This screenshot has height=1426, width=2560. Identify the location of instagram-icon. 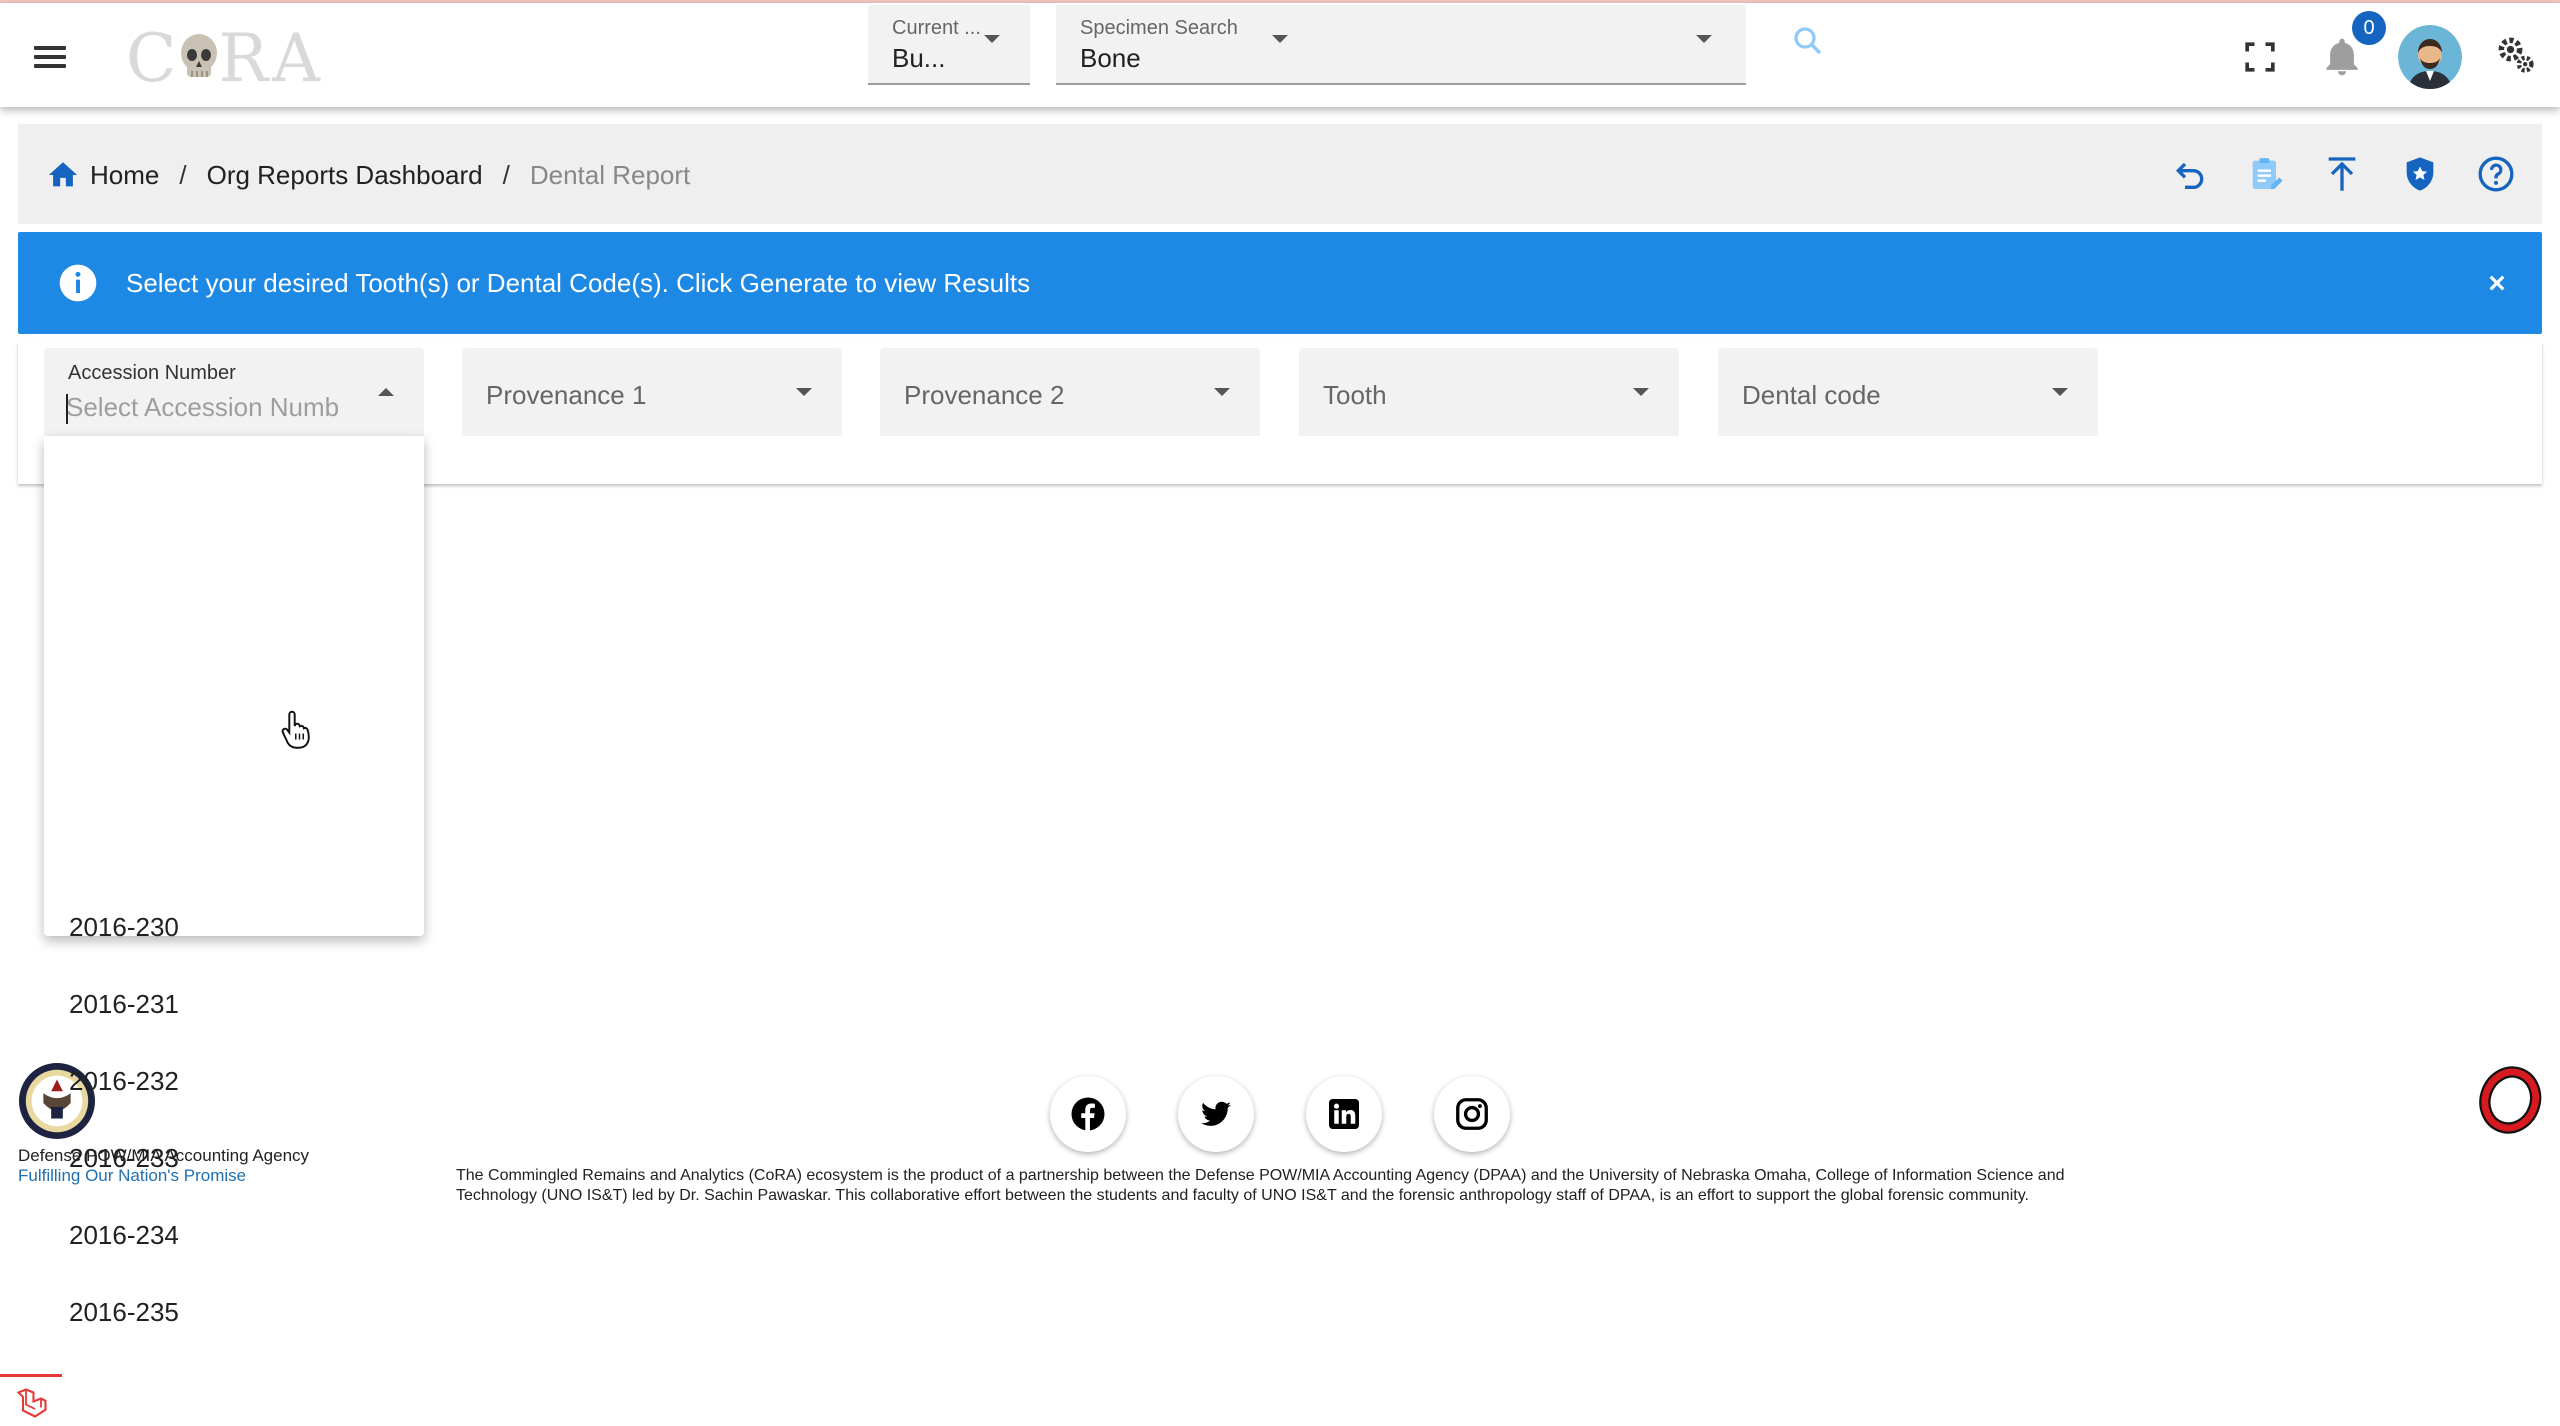
(1472, 1114).